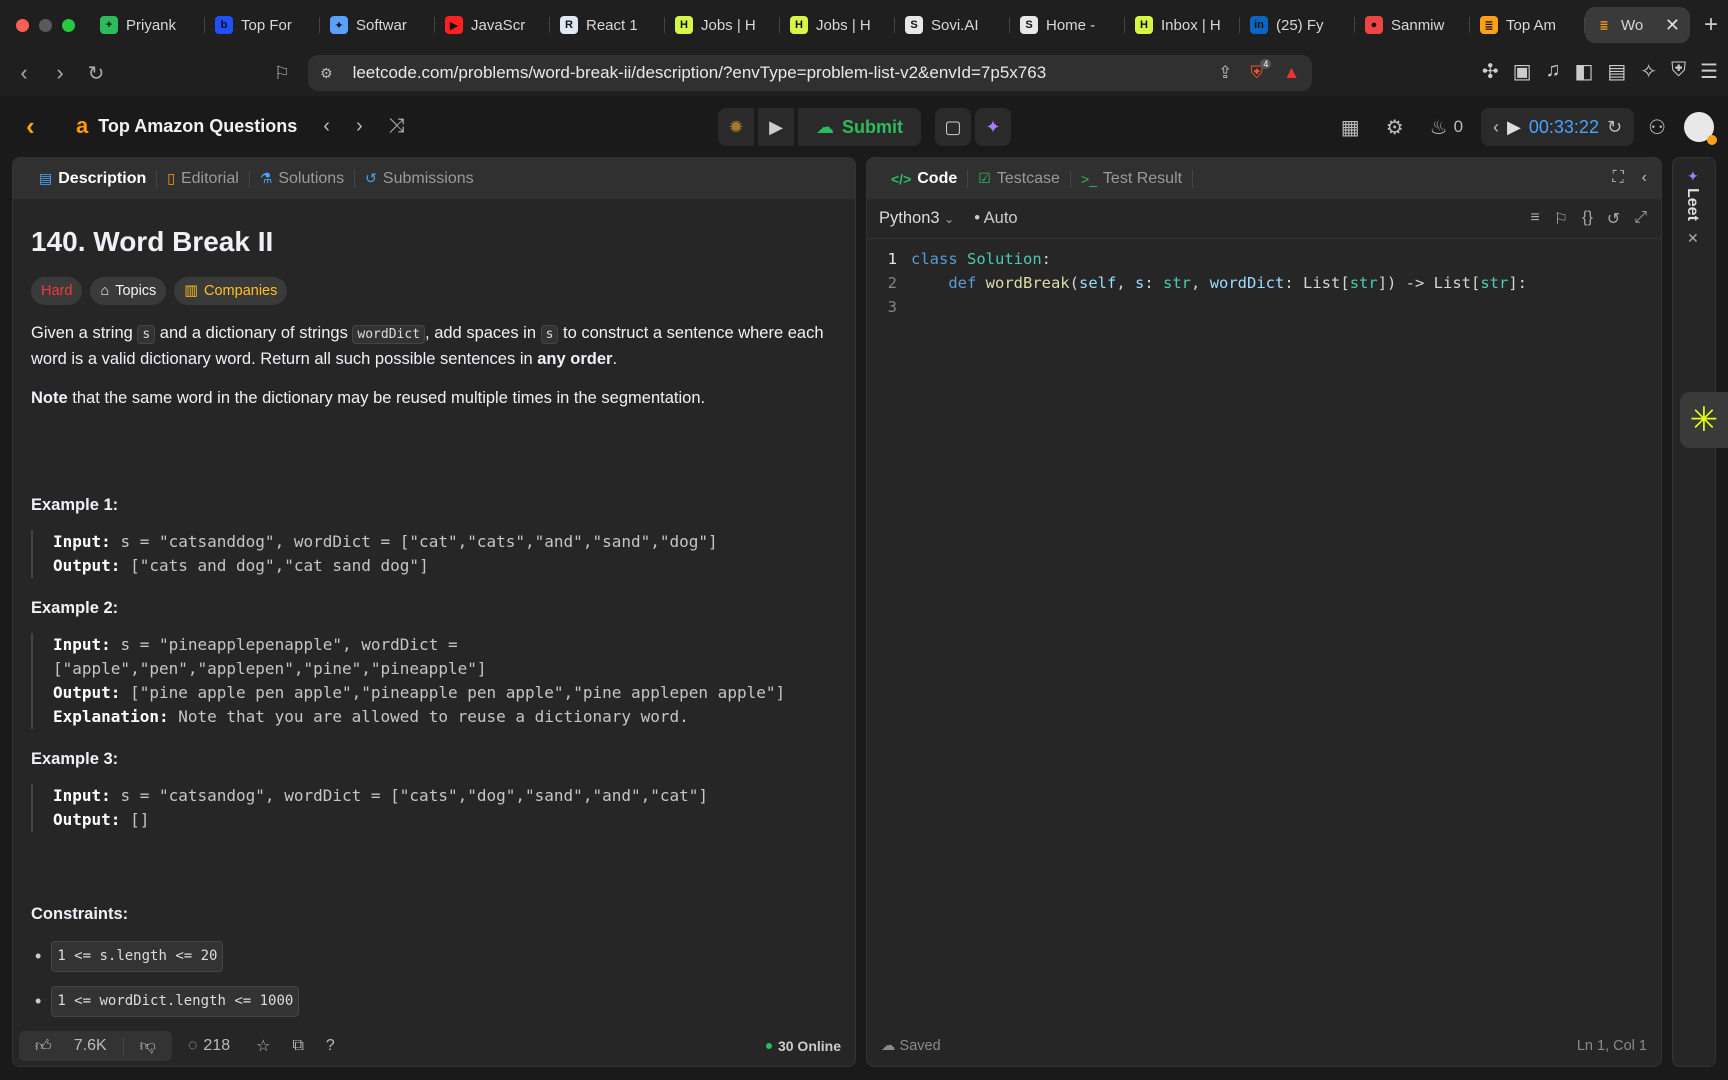 Image resolution: width=1728 pixels, height=1080 pixels. I want to click on browser-tab: S Sovi.AI, so click(952, 25).